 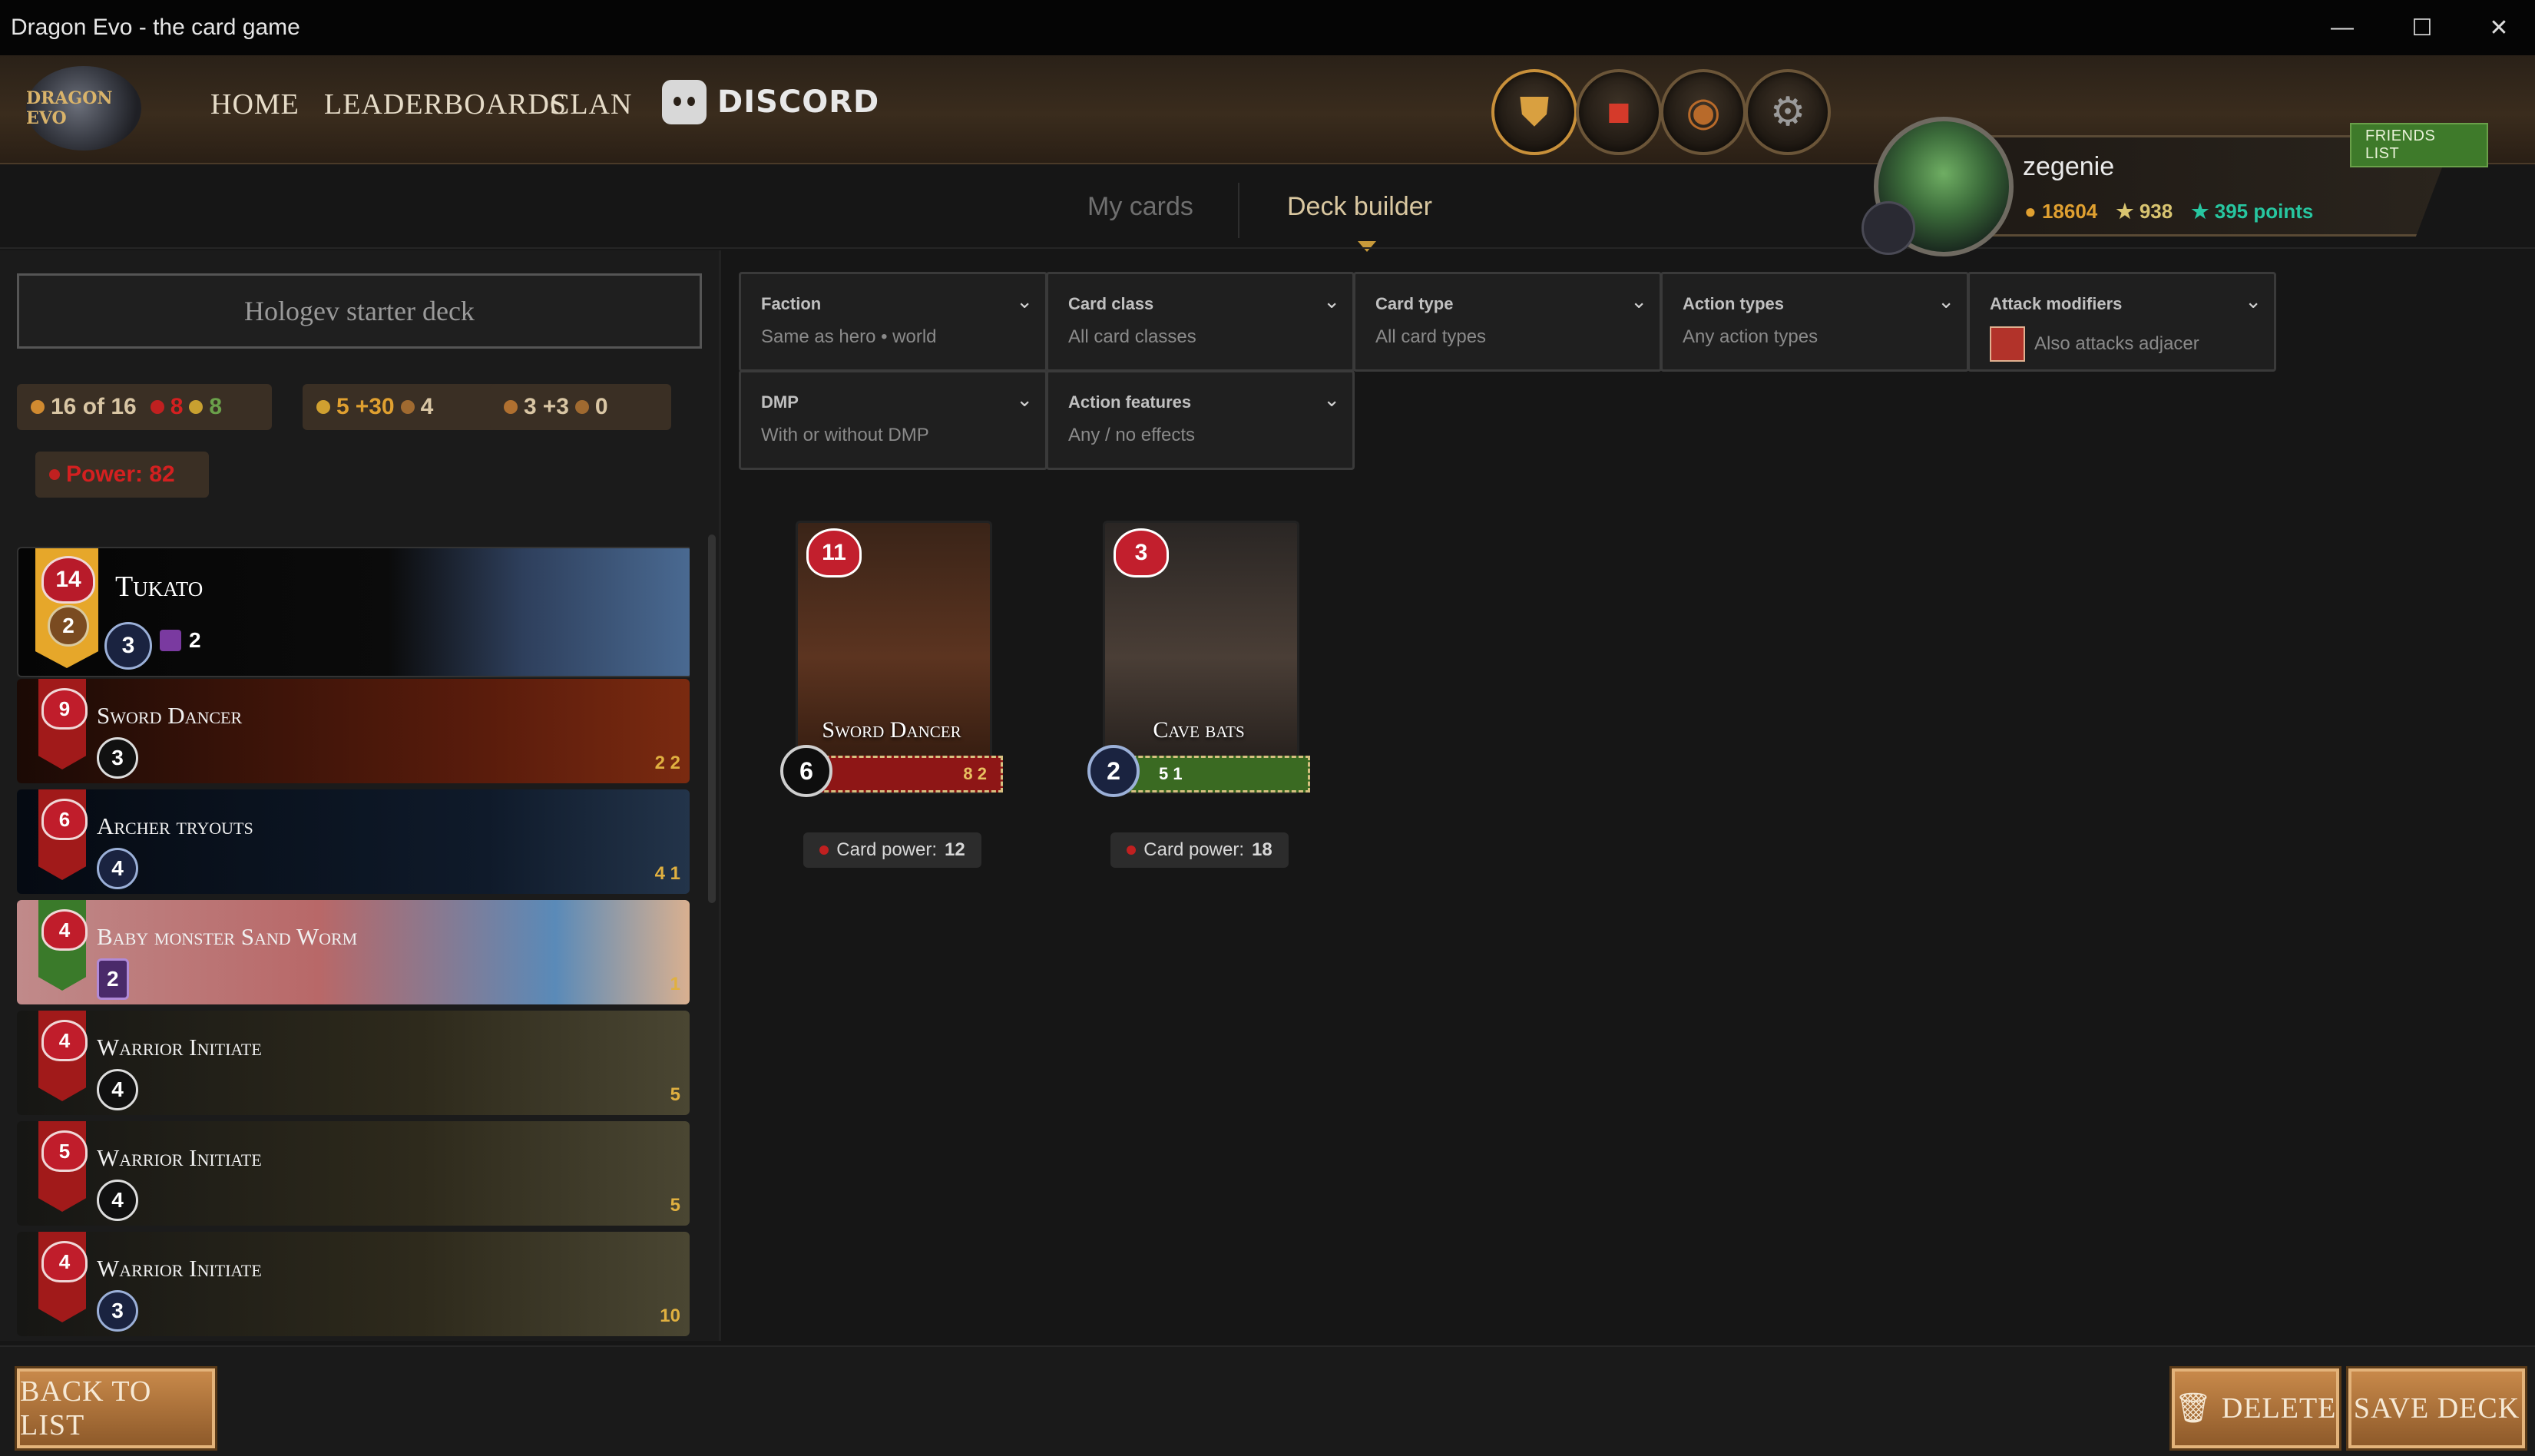 What do you see at coordinates (1131, 435) in the screenshot?
I see `filter-value: Any / no effects` at bounding box center [1131, 435].